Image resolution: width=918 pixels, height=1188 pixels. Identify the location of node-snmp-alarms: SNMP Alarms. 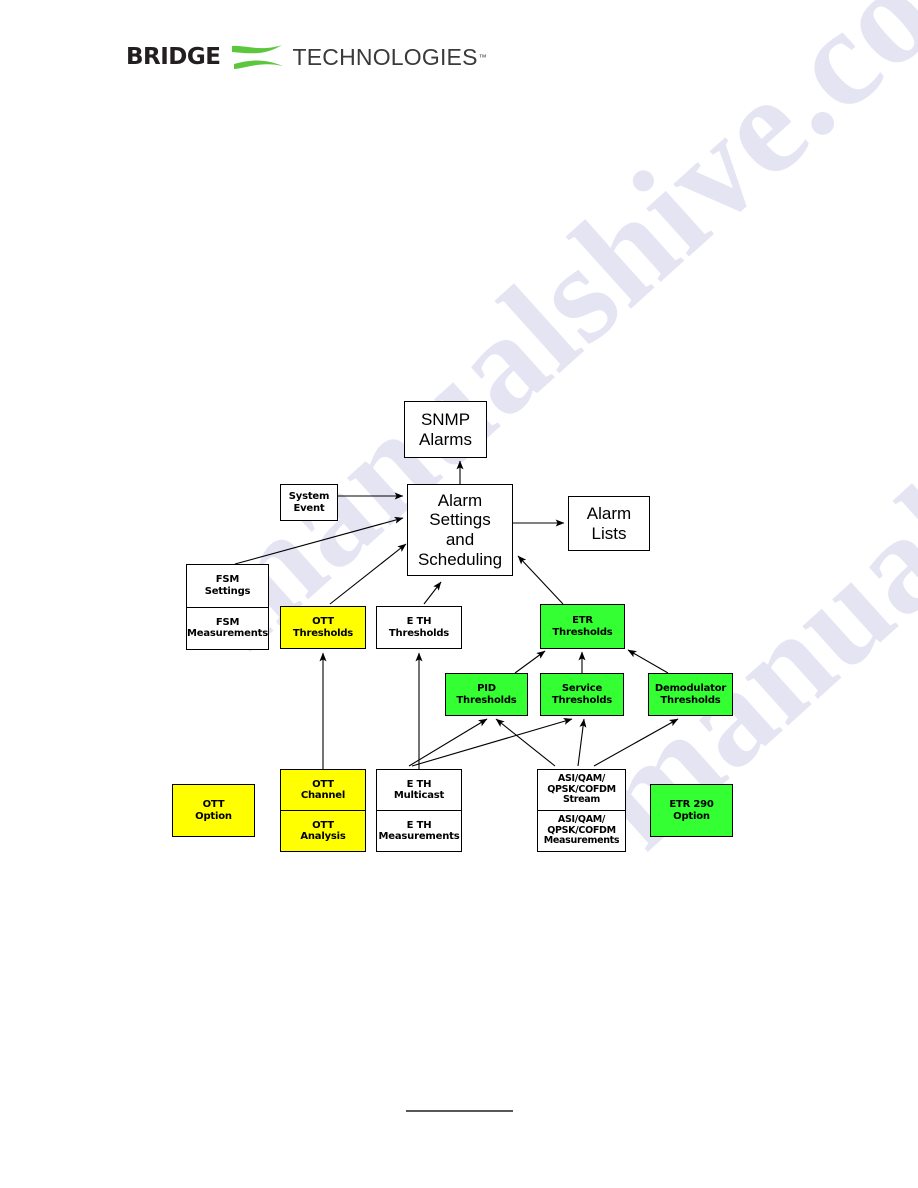
(445, 429).